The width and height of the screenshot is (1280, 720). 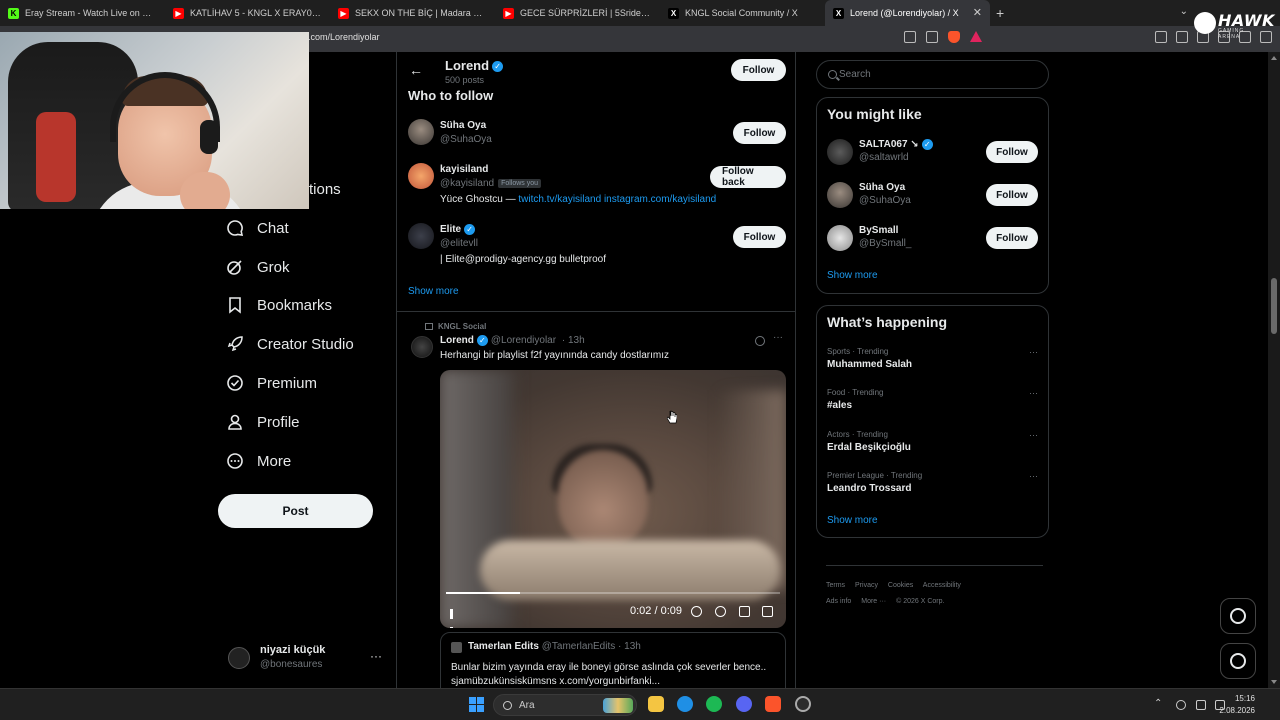 I want to click on search-input: Search, so click(x=932, y=74).